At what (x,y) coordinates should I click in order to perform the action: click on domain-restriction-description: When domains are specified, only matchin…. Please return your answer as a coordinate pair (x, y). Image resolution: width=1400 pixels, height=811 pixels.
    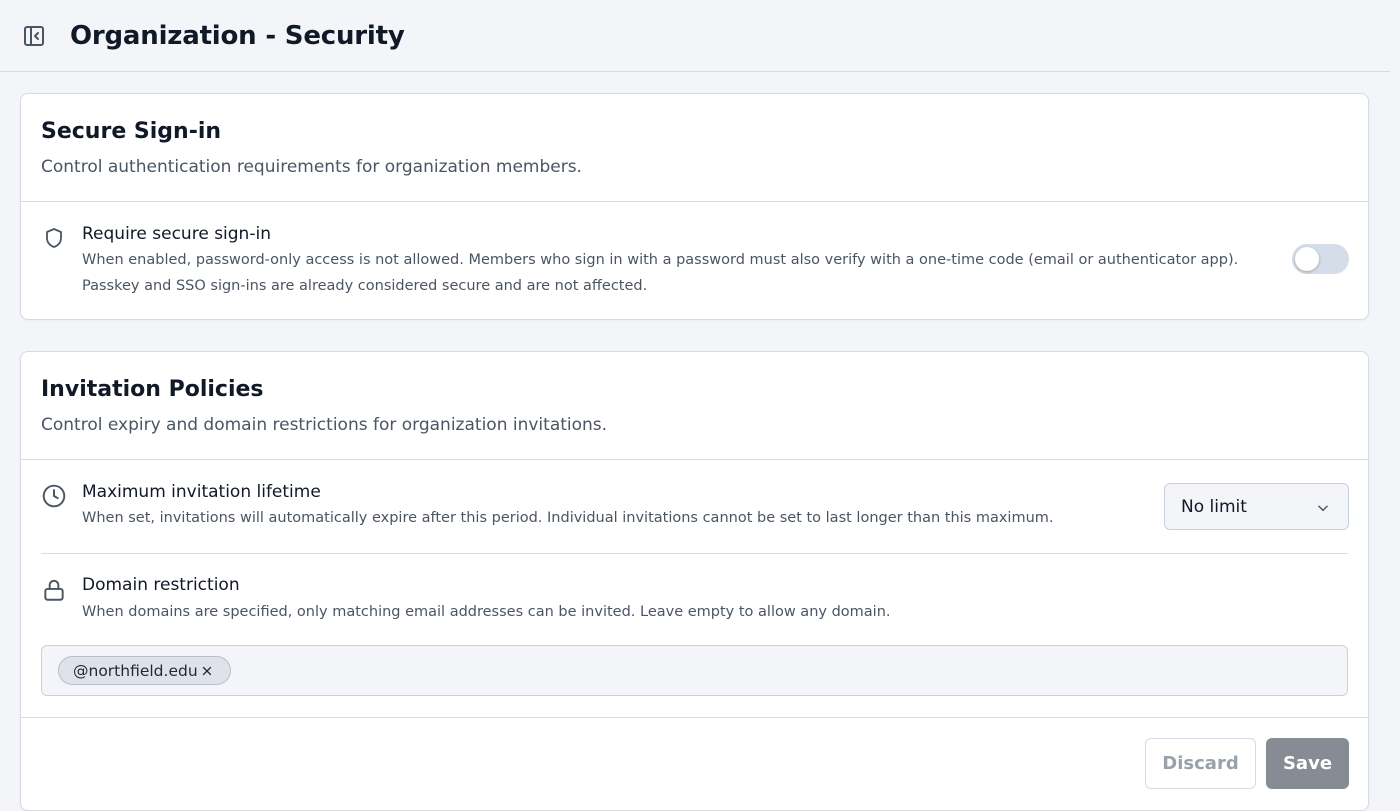
    Looking at the image, I should click on (486, 612).